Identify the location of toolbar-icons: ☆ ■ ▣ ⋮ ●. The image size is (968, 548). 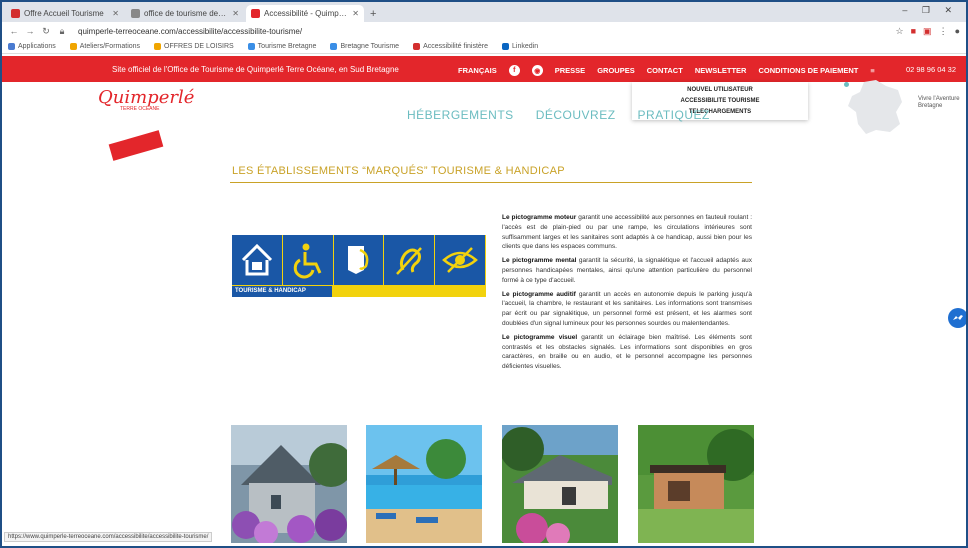
(928, 31).